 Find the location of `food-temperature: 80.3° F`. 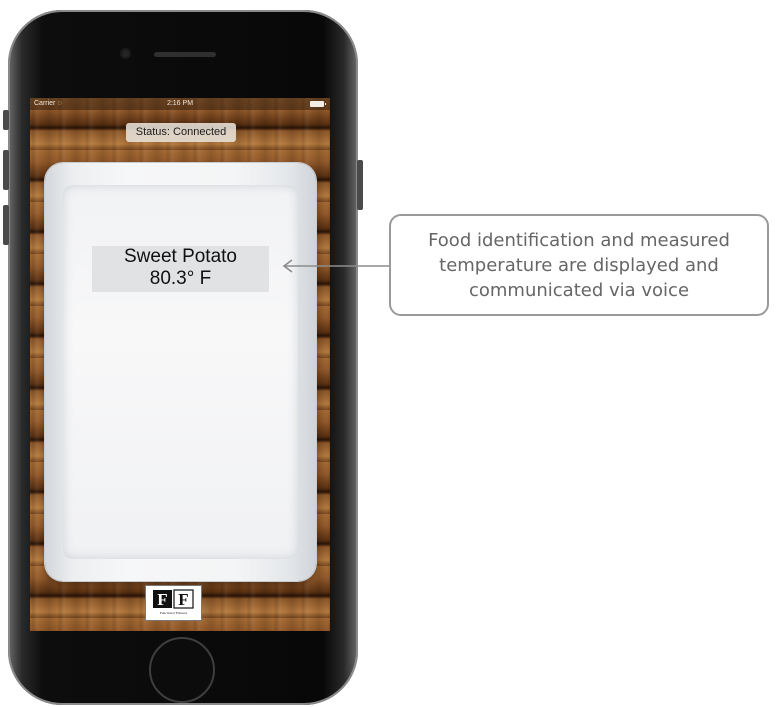

food-temperature: 80.3° F is located at coordinates (180, 278).